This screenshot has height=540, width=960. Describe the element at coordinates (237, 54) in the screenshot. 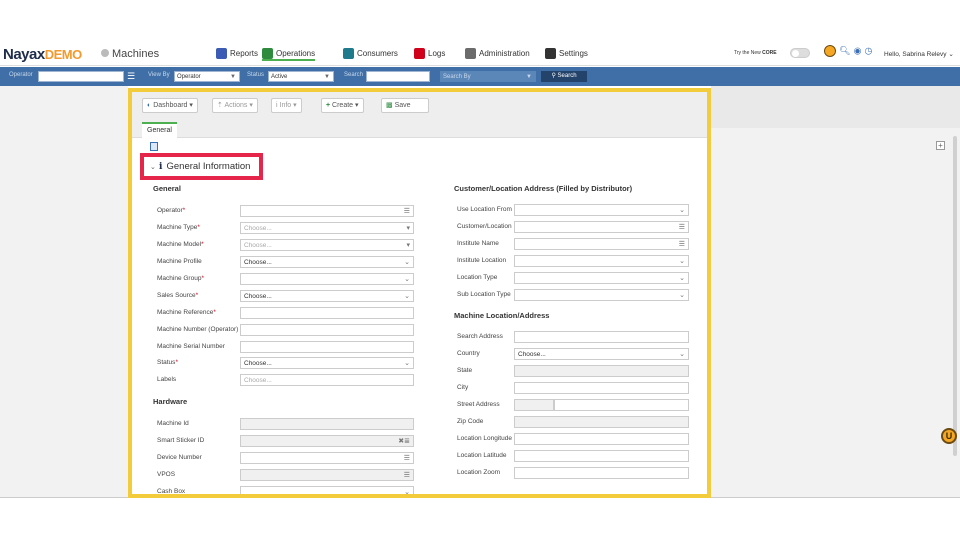

I see `nav-reports: Reports` at that location.